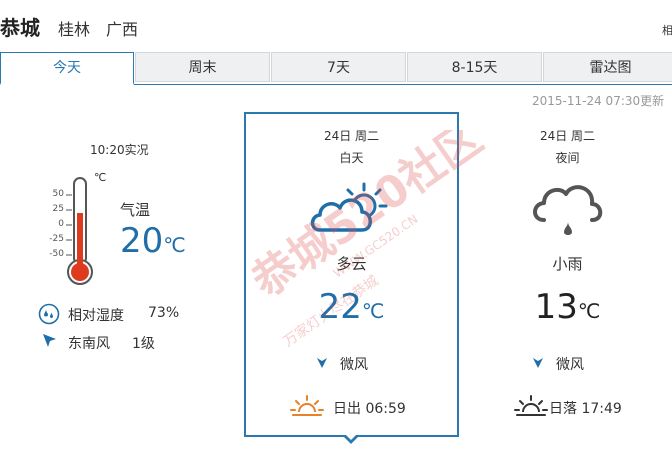 The height and width of the screenshot is (456, 672). What do you see at coordinates (96, 316) in the screenshot?
I see `humidity-label: 相对湿度` at bounding box center [96, 316].